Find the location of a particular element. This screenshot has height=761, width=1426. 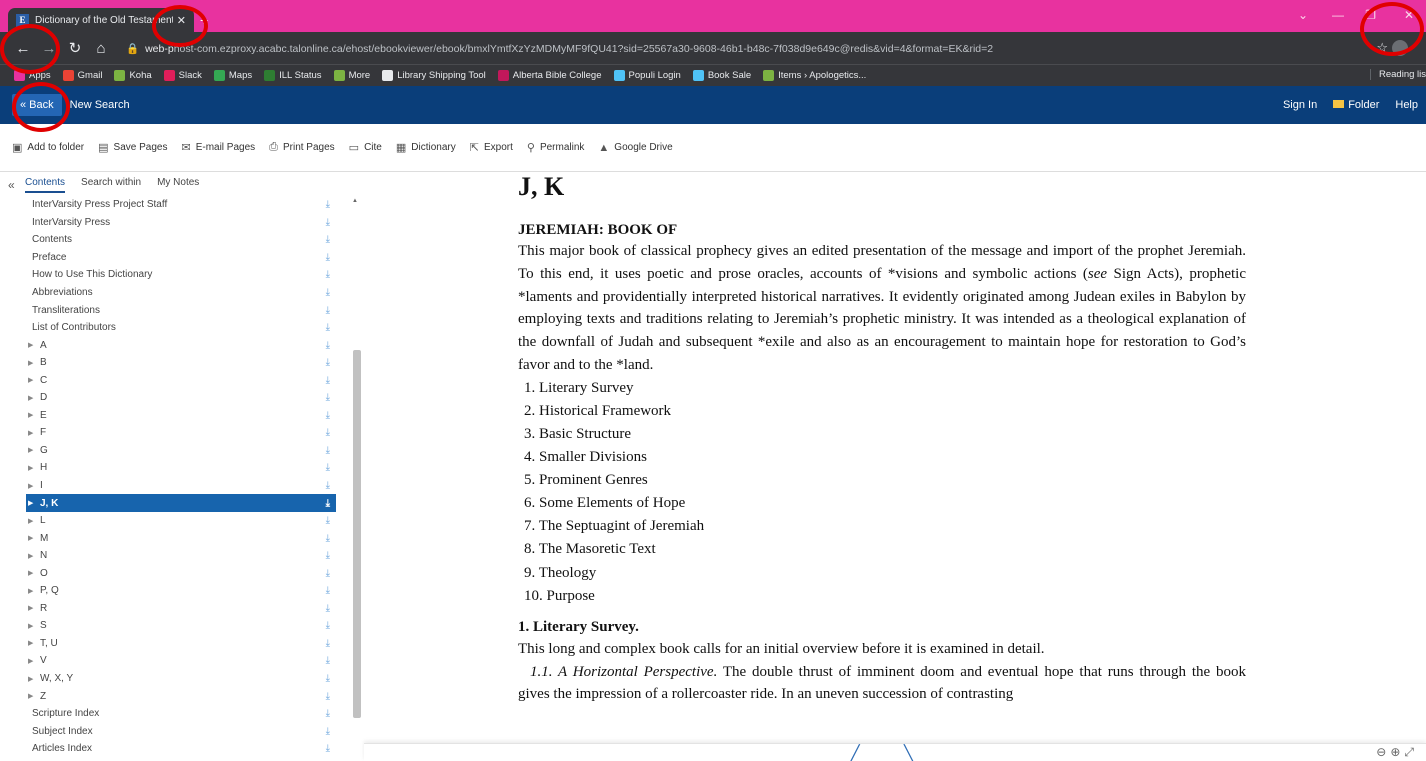

toc-item: ▶ R ⤓ is located at coordinates (181, 609).